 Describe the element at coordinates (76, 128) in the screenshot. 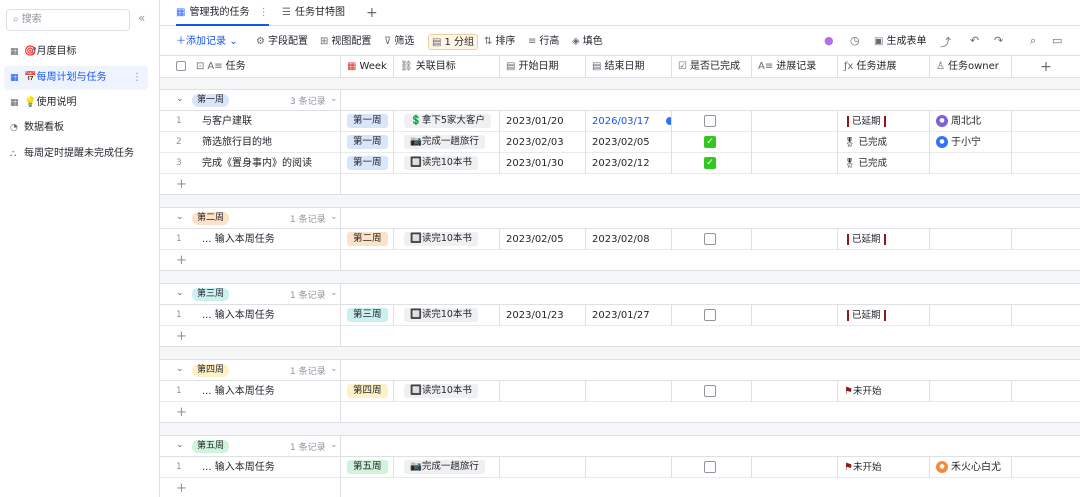

I see `sidebar-item-dashboard: ◔ 数据看板` at that location.